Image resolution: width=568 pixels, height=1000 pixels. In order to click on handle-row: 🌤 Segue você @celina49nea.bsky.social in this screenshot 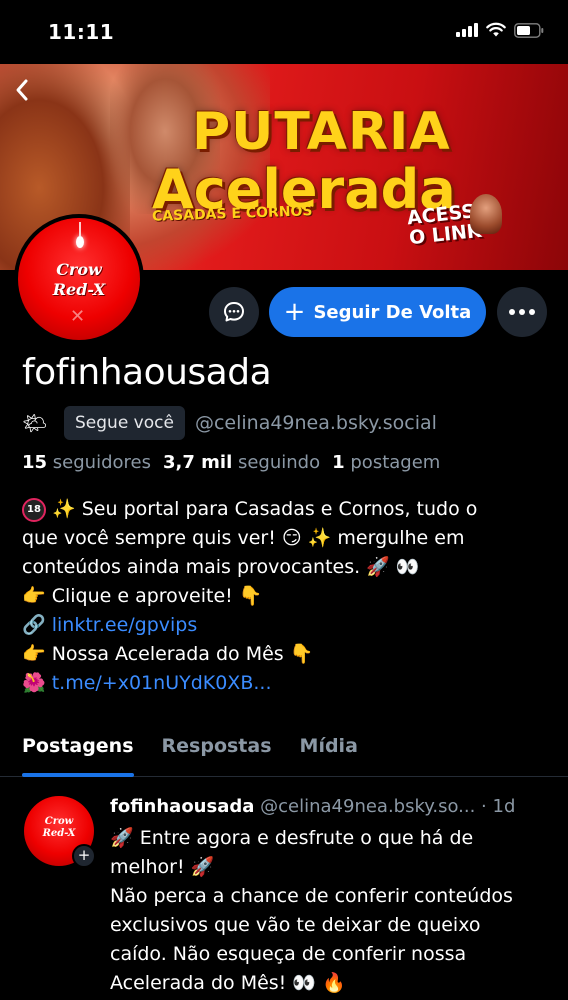, I will do `click(229, 423)`.